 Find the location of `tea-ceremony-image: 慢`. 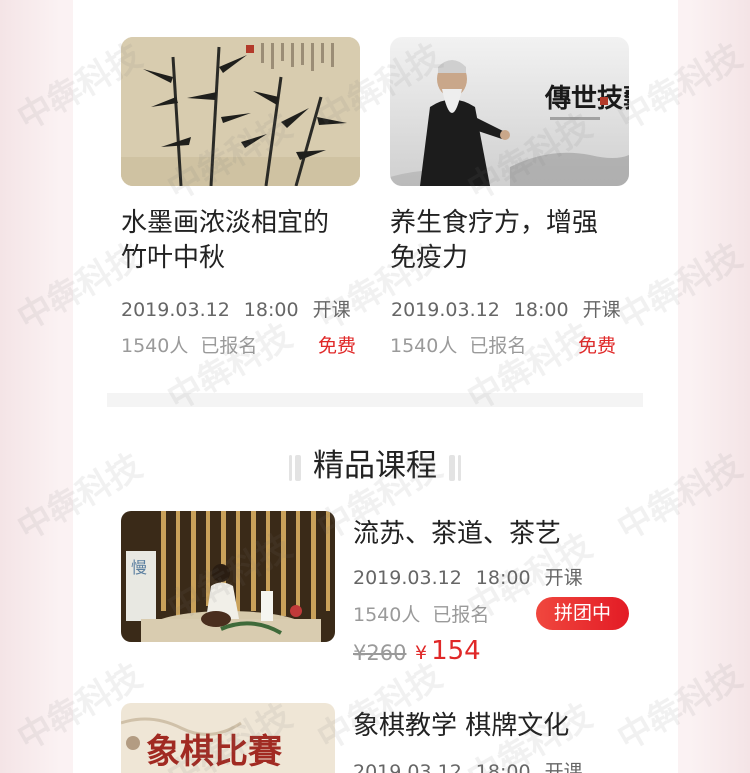

tea-ceremony-image: 慢 is located at coordinates (228, 576).